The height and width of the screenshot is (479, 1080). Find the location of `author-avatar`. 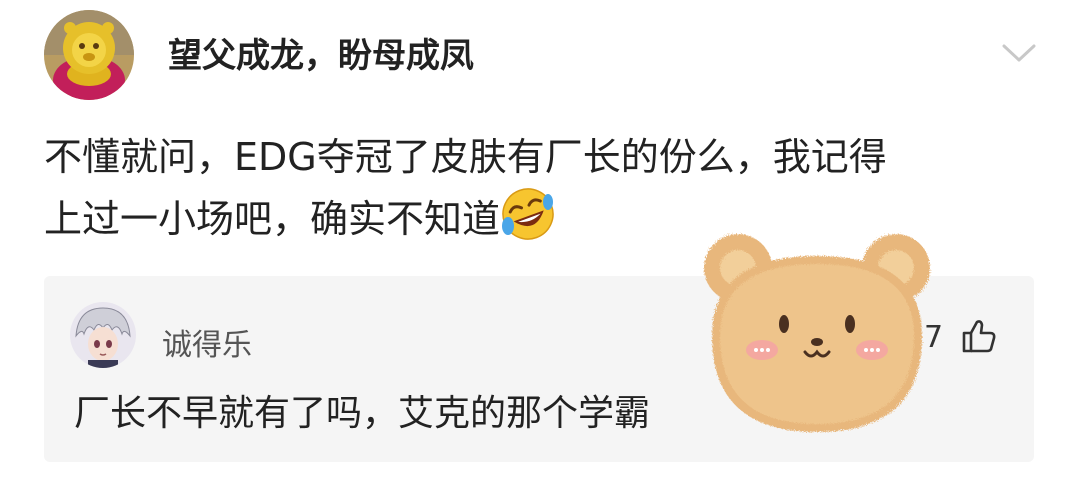

author-avatar is located at coordinates (89, 55).